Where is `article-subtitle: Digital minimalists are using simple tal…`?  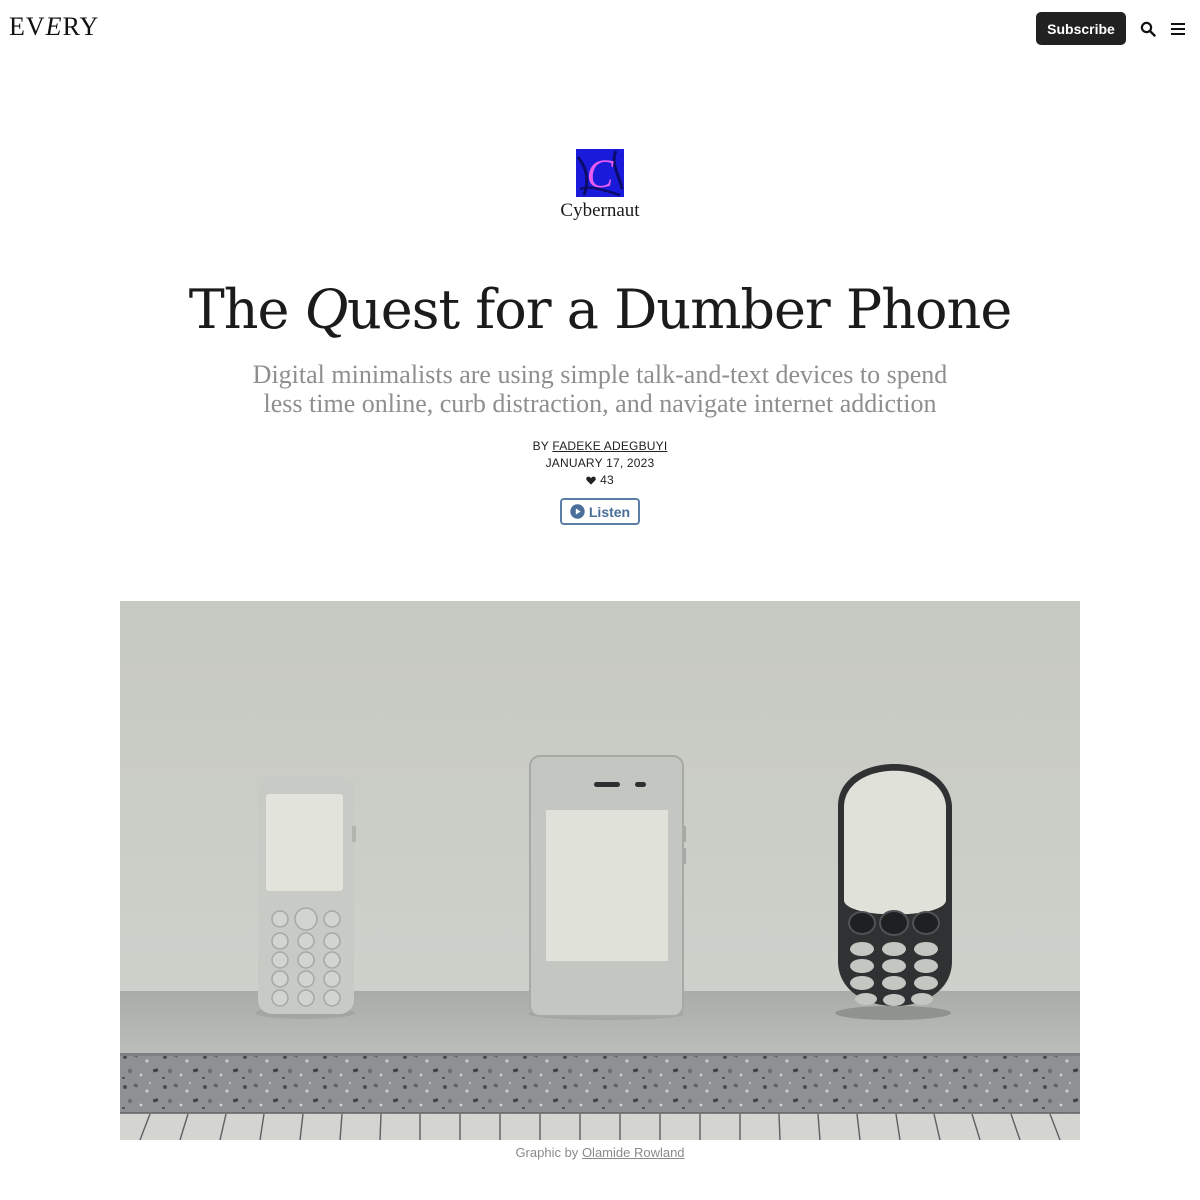 article-subtitle: Digital minimalists are using simple tal… is located at coordinates (600, 389).